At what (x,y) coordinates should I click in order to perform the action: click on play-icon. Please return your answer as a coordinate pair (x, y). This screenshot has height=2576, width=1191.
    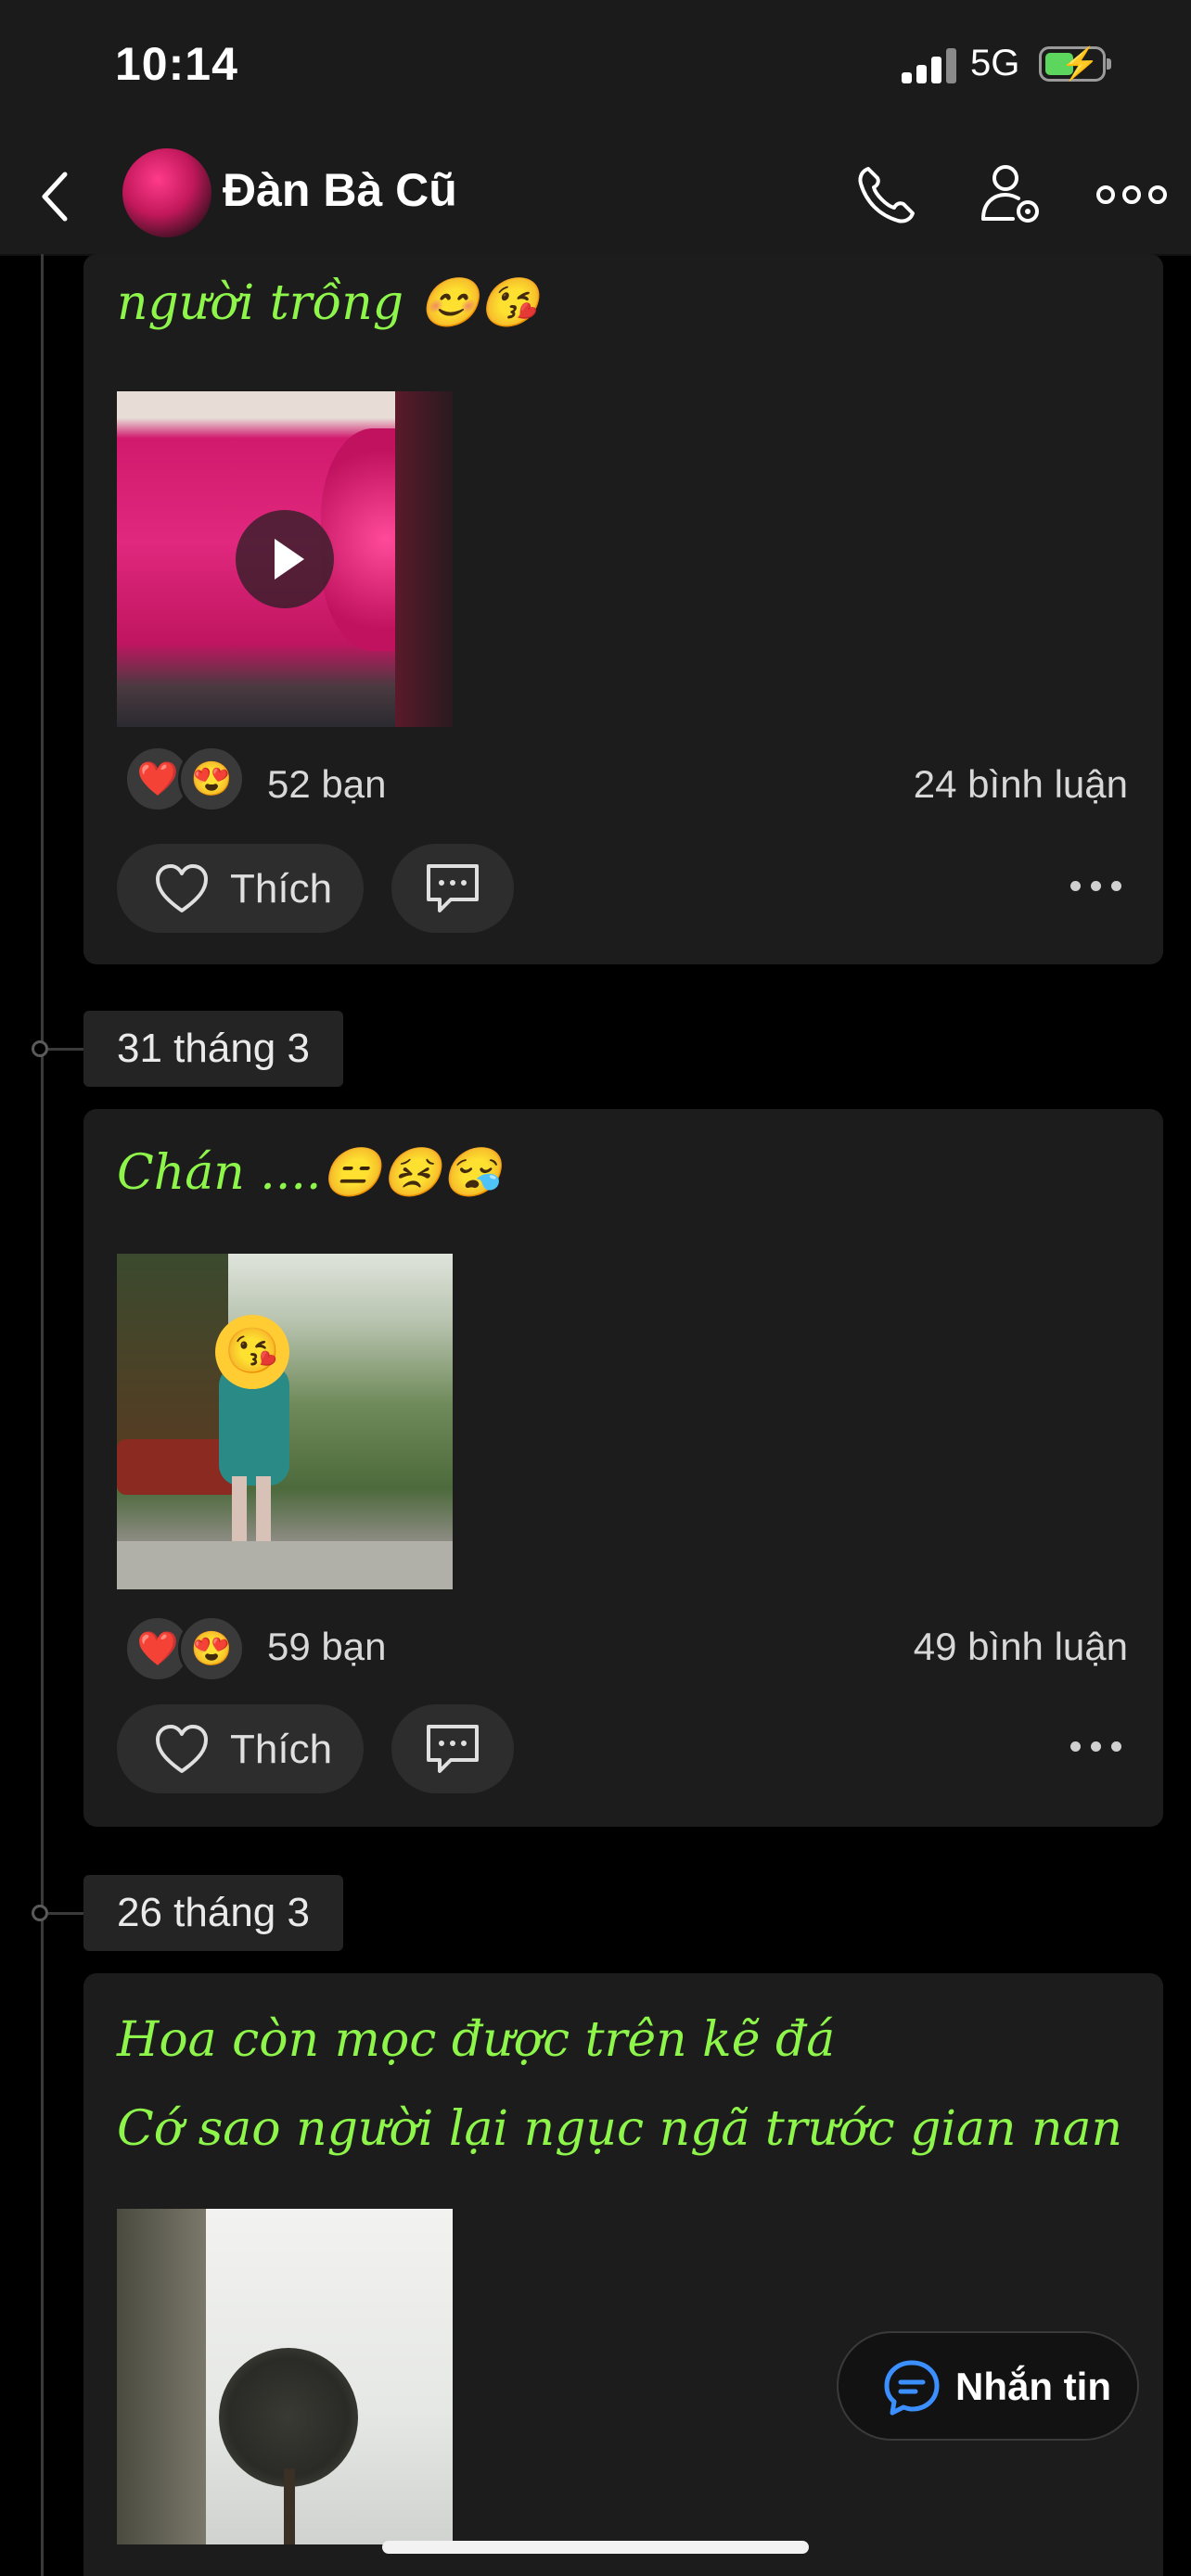
    Looking at the image, I should click on (285, 559).